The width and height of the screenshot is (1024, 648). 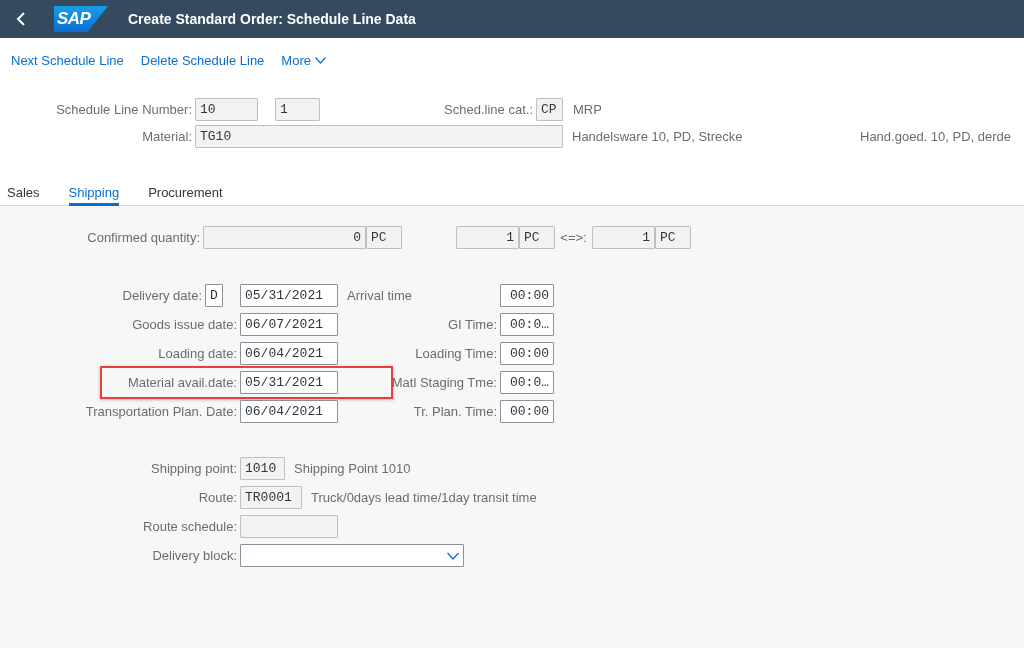 I want to click on field-label: Sched.line cat.:, so click(x=488, y=109).